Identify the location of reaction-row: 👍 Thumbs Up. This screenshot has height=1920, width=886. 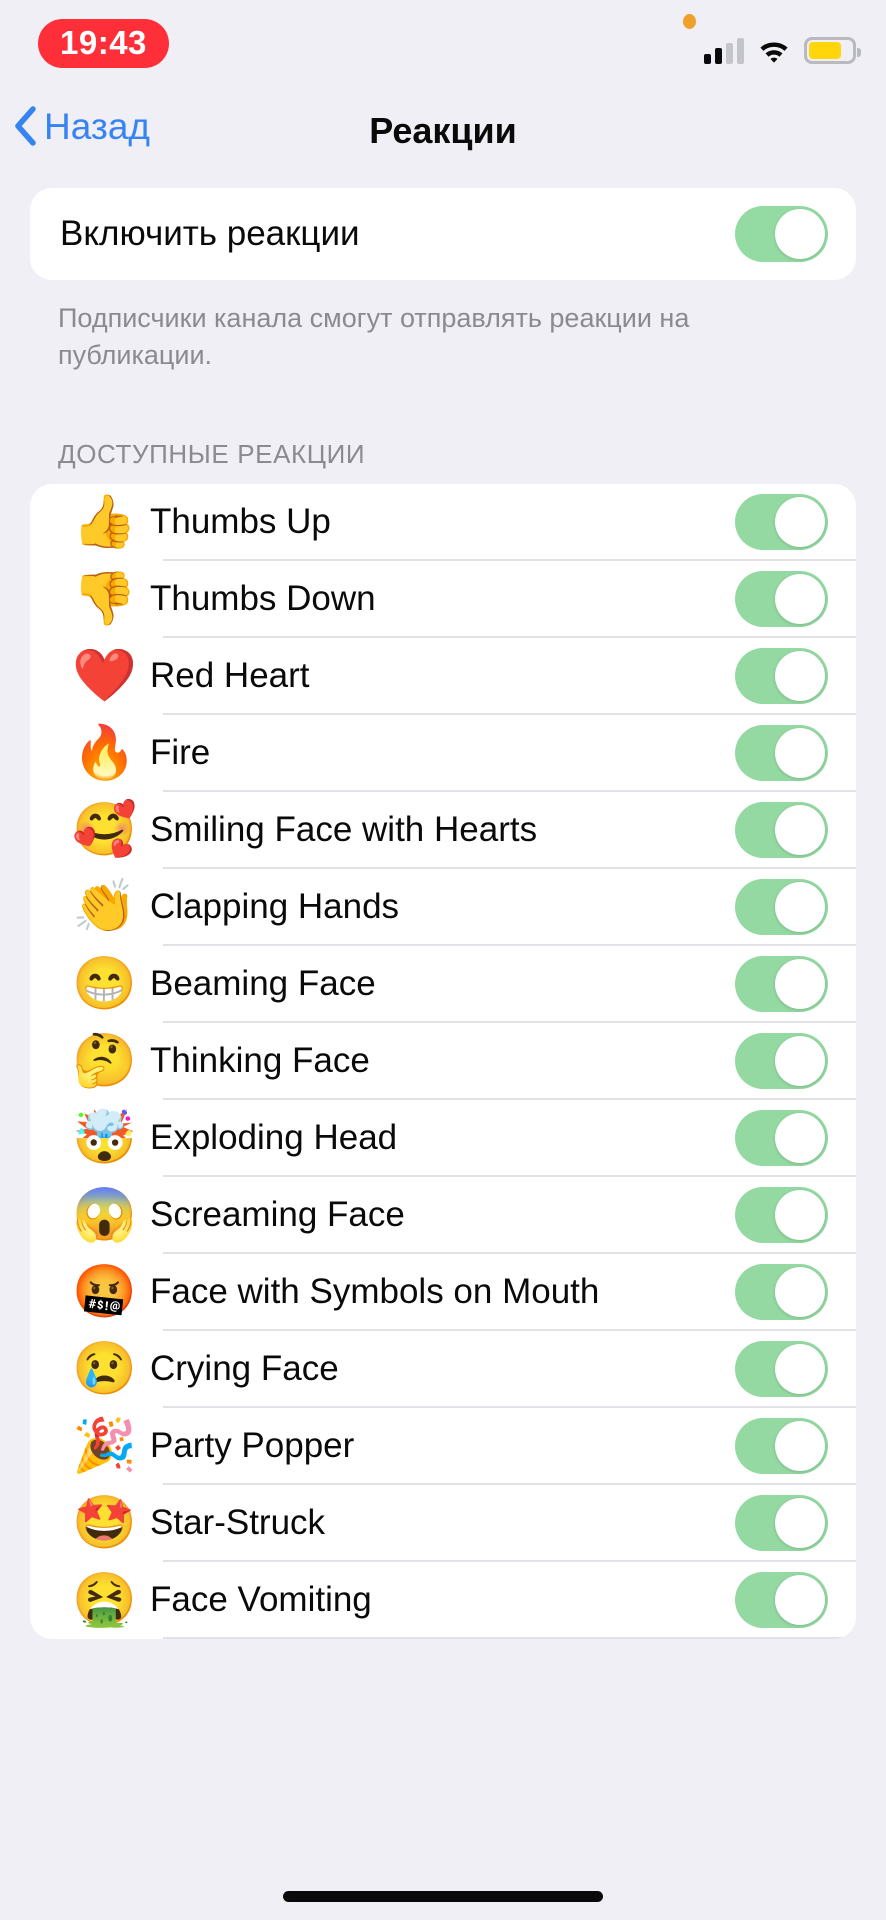
(443, 522).